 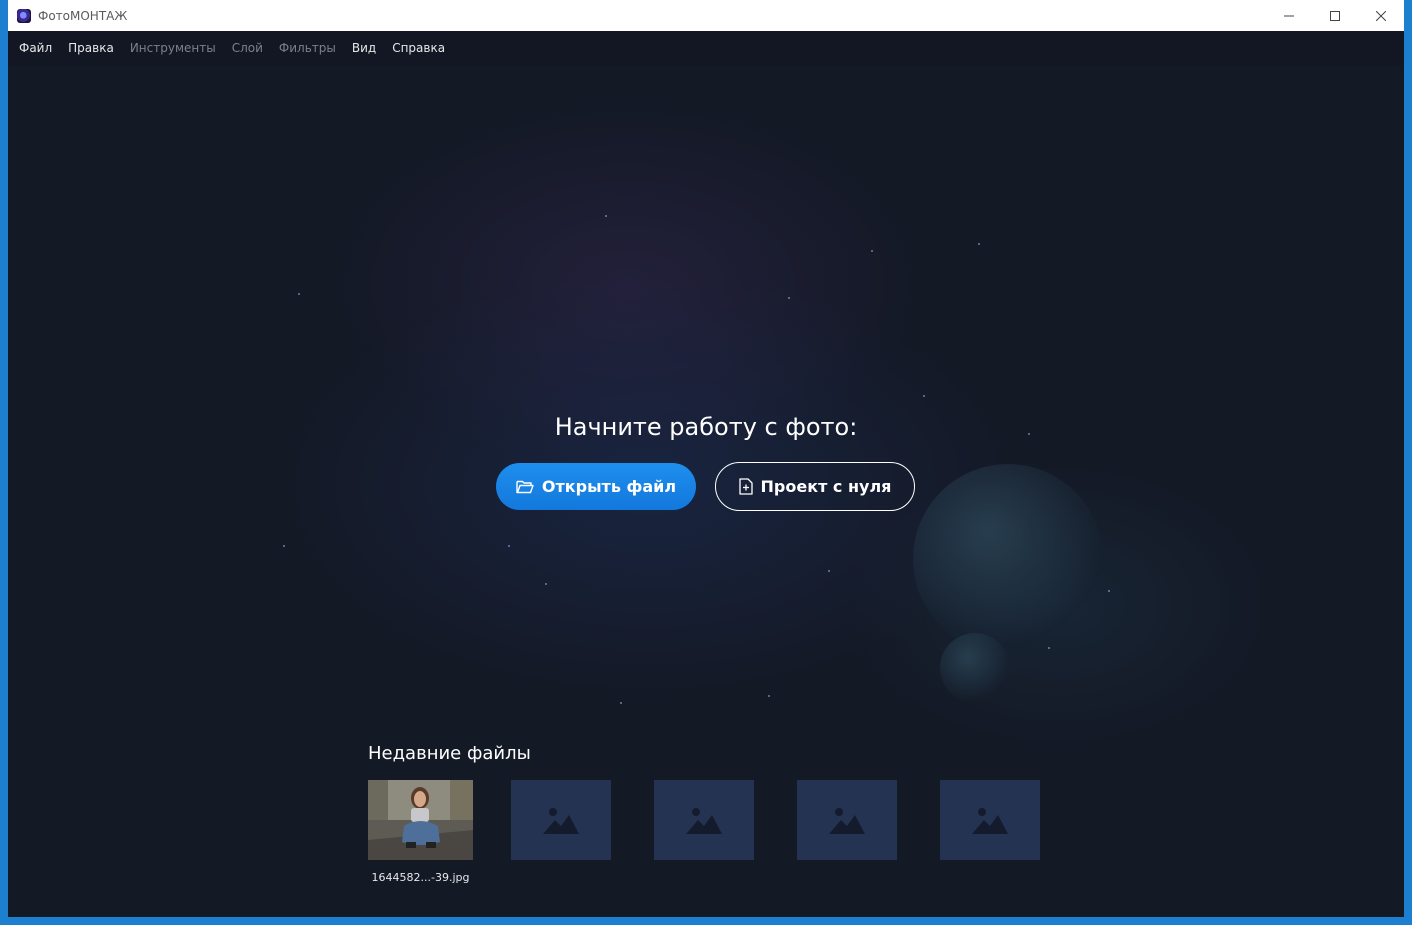 What do you see at coordinates (420, 877) in the screenshot?
I see `recent-file-name: 1644582...-39.jpg` at bounding box center [420, 877].